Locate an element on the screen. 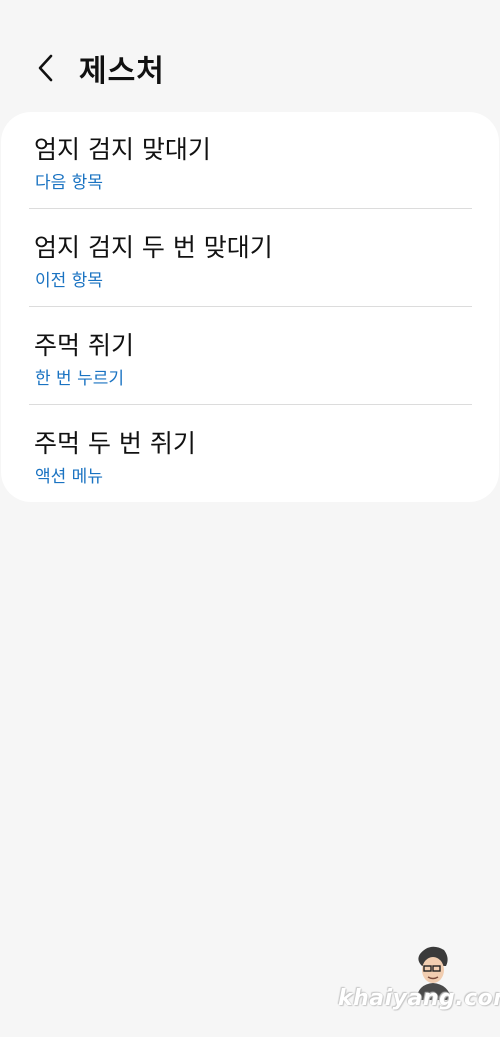 The height and width of the screenshot is (1037, 500). back-button is located at coordinates (46, 68).